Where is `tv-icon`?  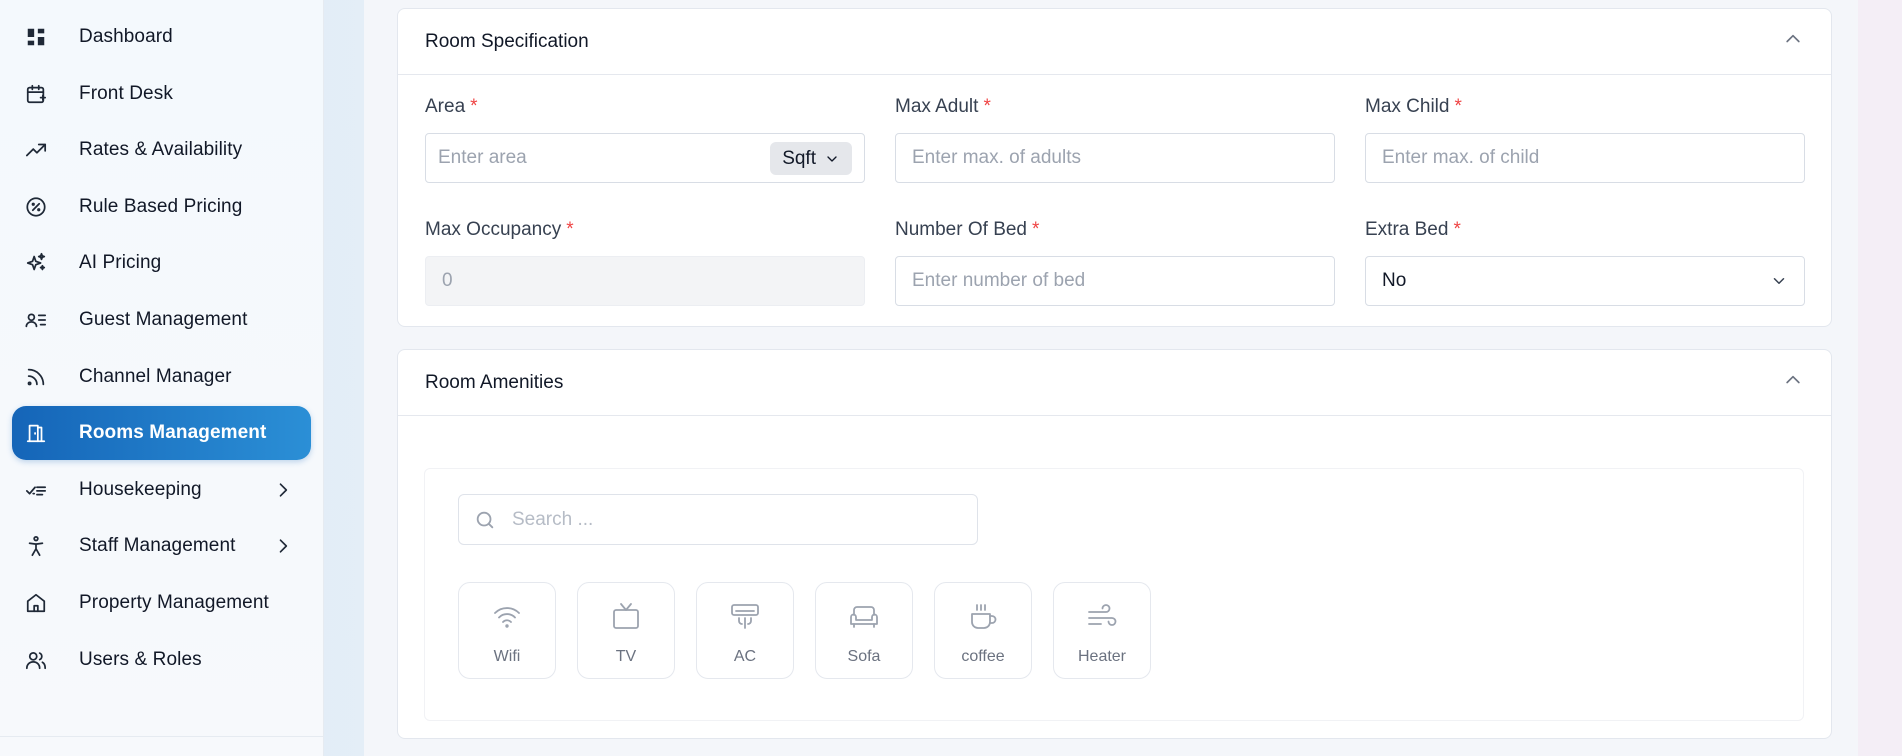
tv-icon is located at coordinates (626, 619).